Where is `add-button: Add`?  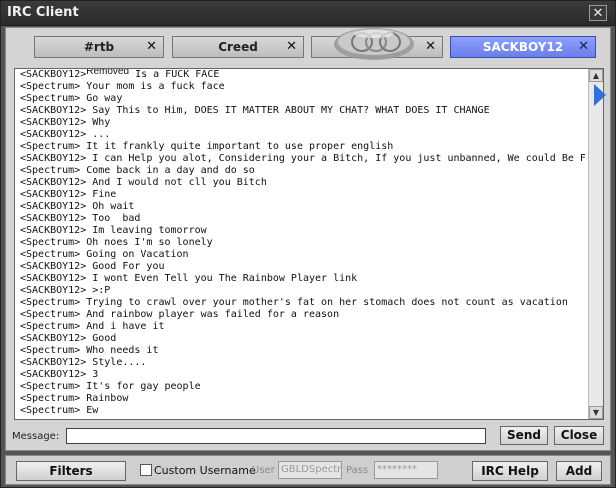
add-button: Add is located at coordinates (579, 471).